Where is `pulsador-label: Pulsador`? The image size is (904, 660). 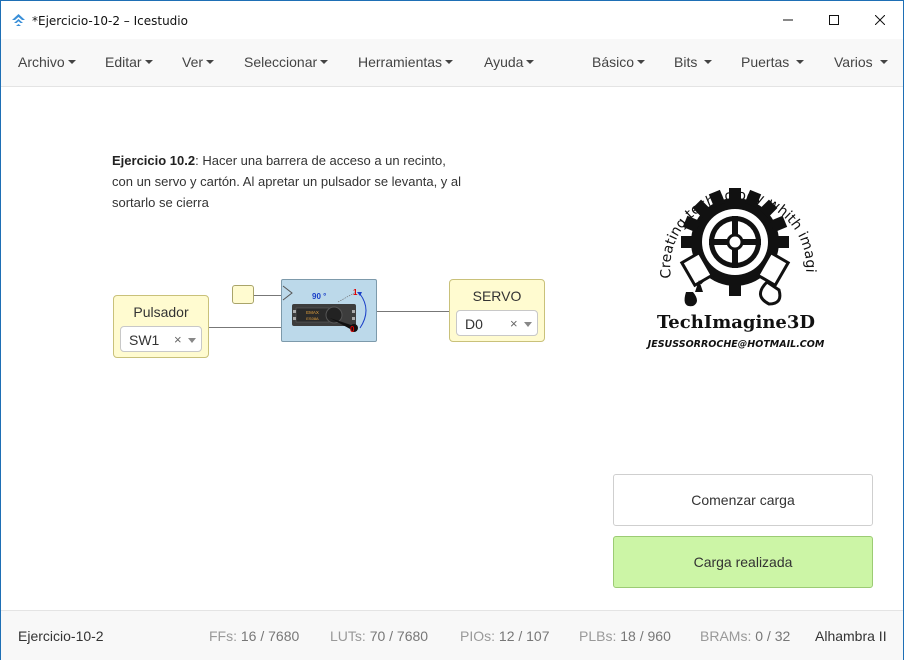 pulsador-label: Pulsador is located at coordinates (161, 312).